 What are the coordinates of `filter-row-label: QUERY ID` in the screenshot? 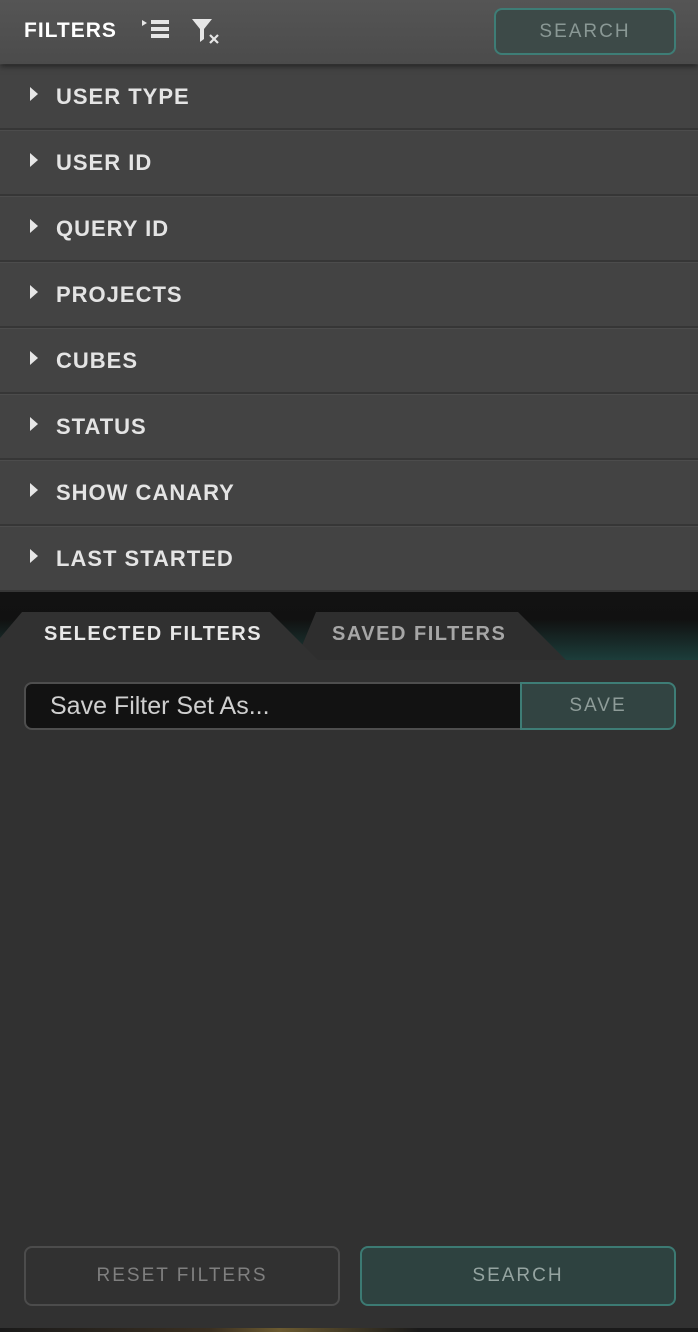 It's located at (113, 228).